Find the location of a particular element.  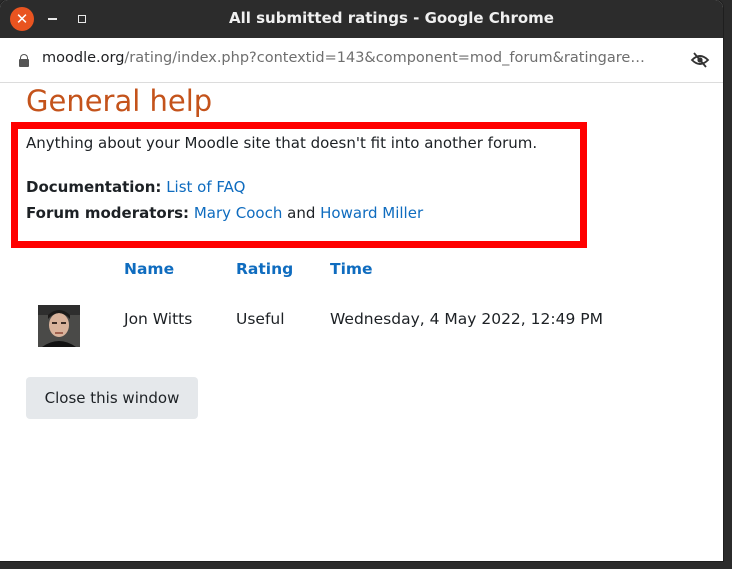

title-bar: ✕ All submitted ratings - Google Chrome is located at coordinates (361, 19).